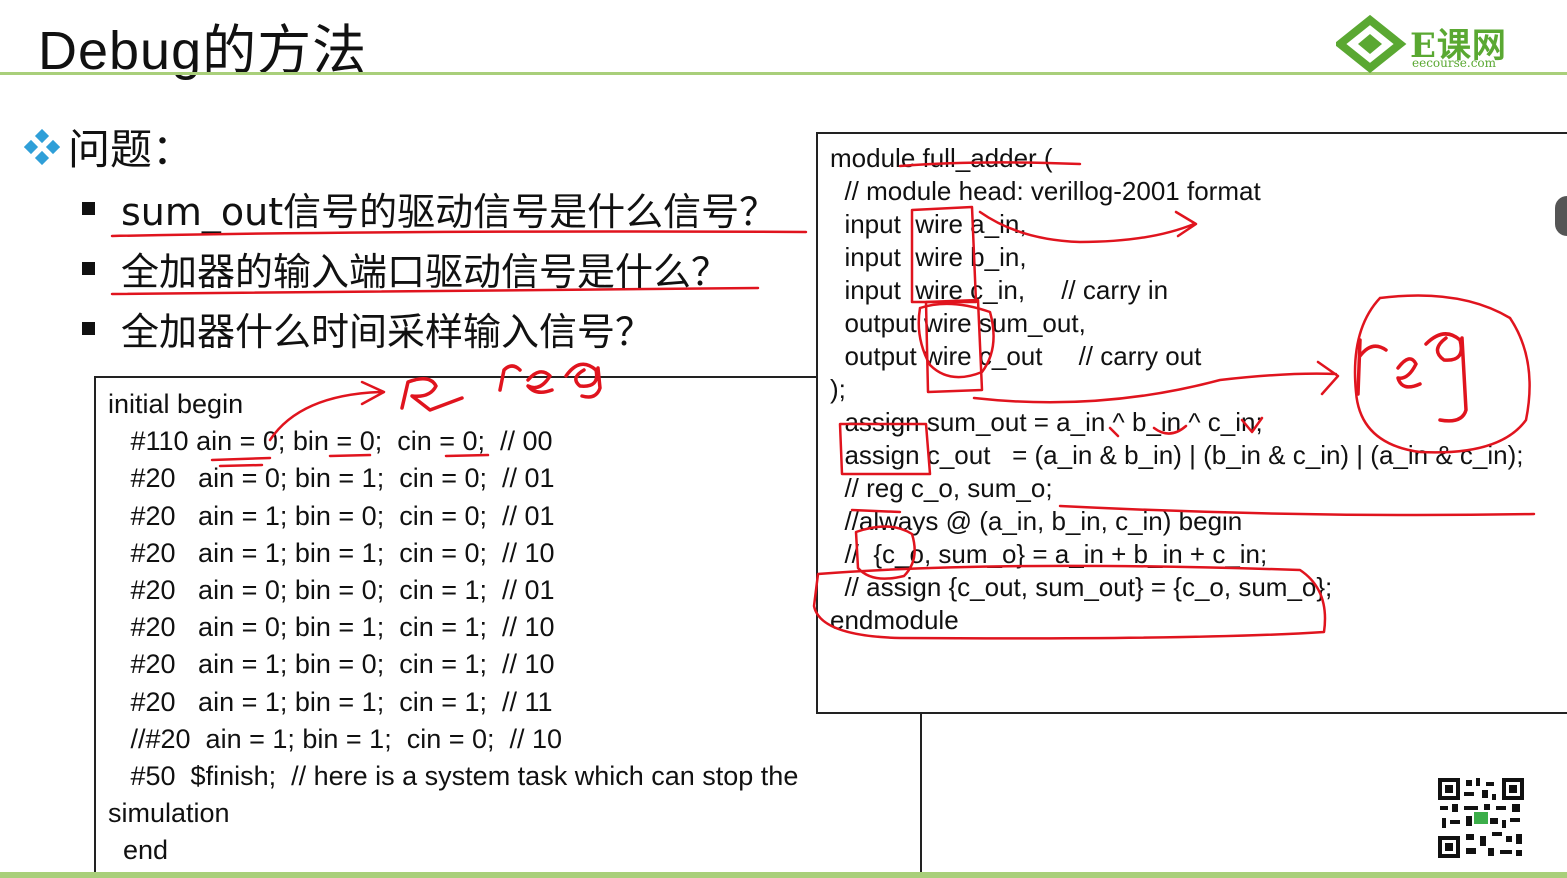 This screenshot has height=878, width=1567. I want to click on code-line: // reg c_o, sum_o;, so click(941, 488).